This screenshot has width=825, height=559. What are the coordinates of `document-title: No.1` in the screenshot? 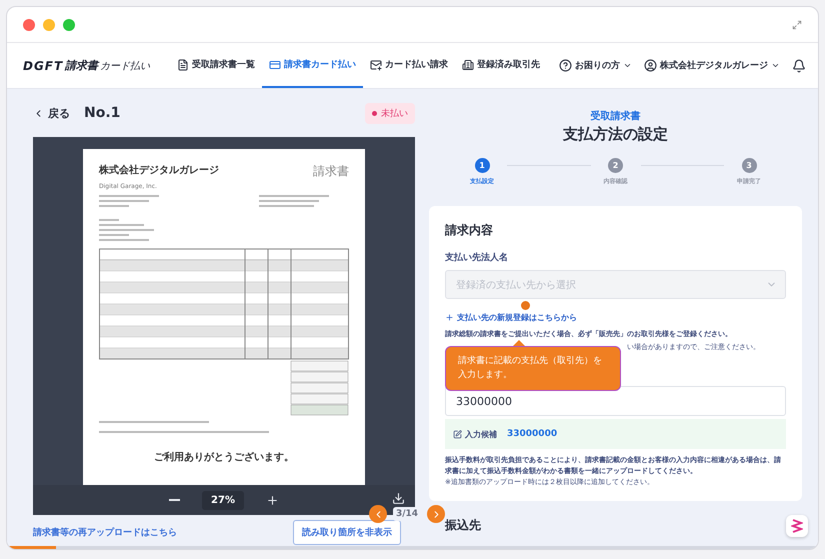 It's located at (103, 113).